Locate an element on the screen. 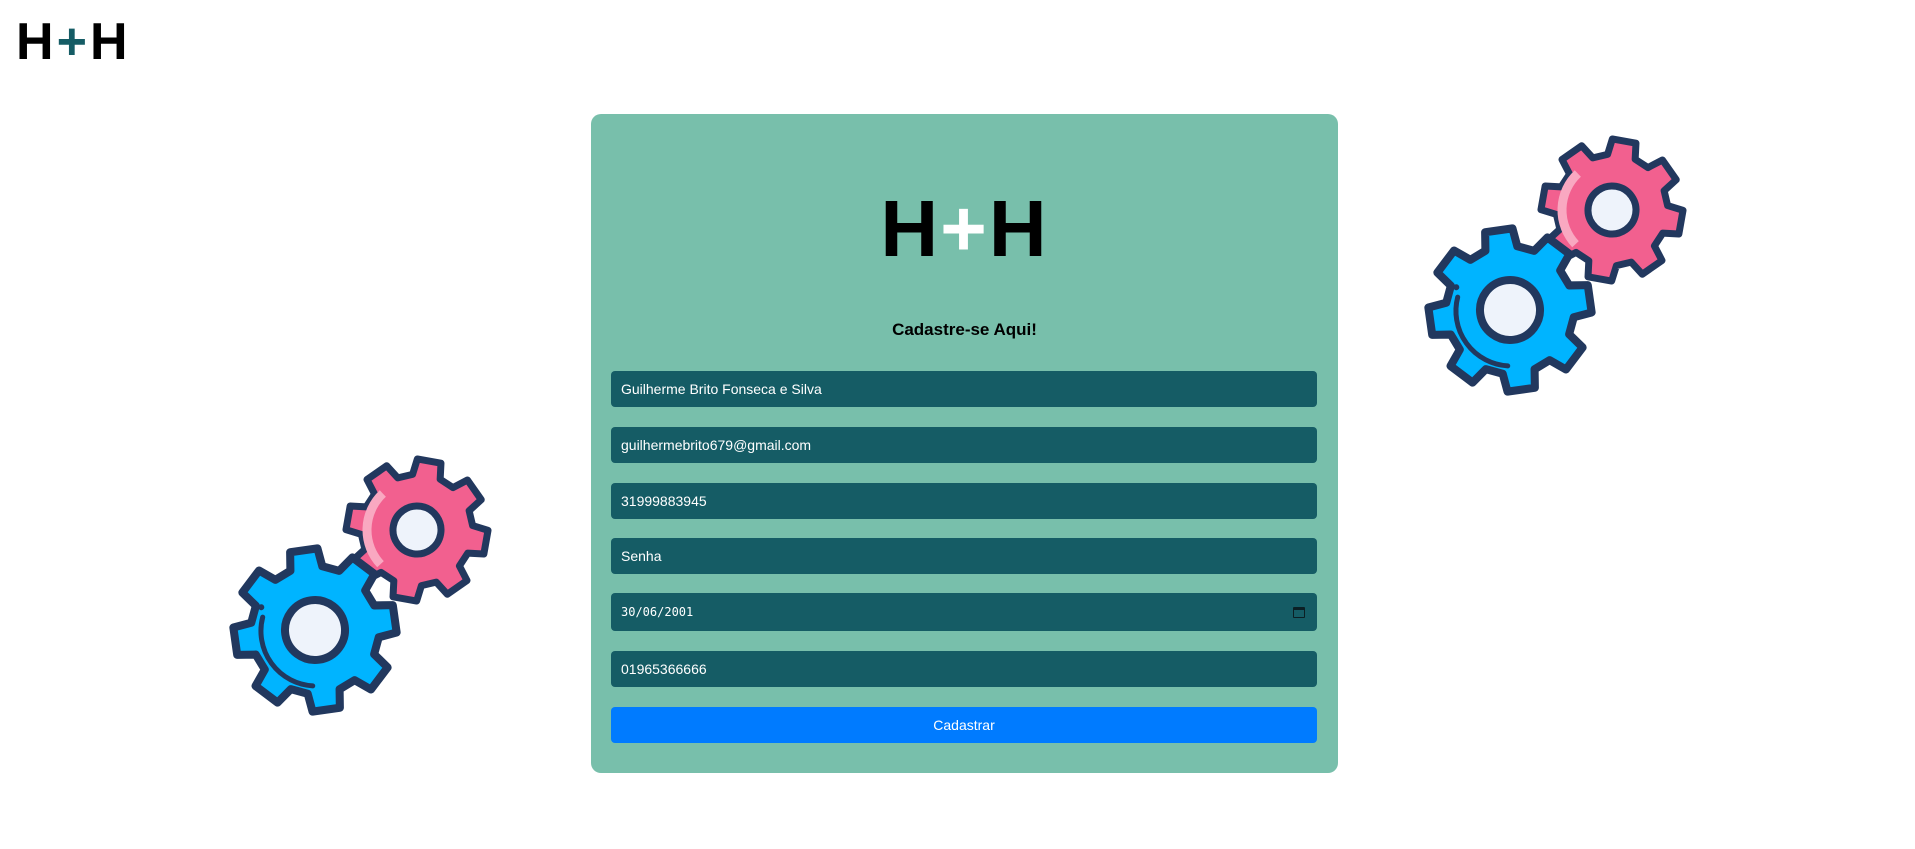  name-field-value: Guilherme Brito Fonseca e Silva is located at coordinates (721, 389).